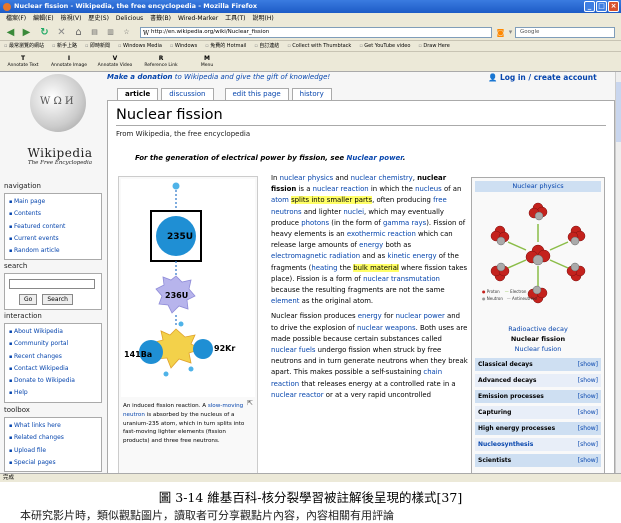 The width and height of the screenshot is (621, 523). What do you see at coordinates (225, 46) in the screenshot?
I see `bookmark-item: 免費的 Hotmail` at bounding box center [225, 46].